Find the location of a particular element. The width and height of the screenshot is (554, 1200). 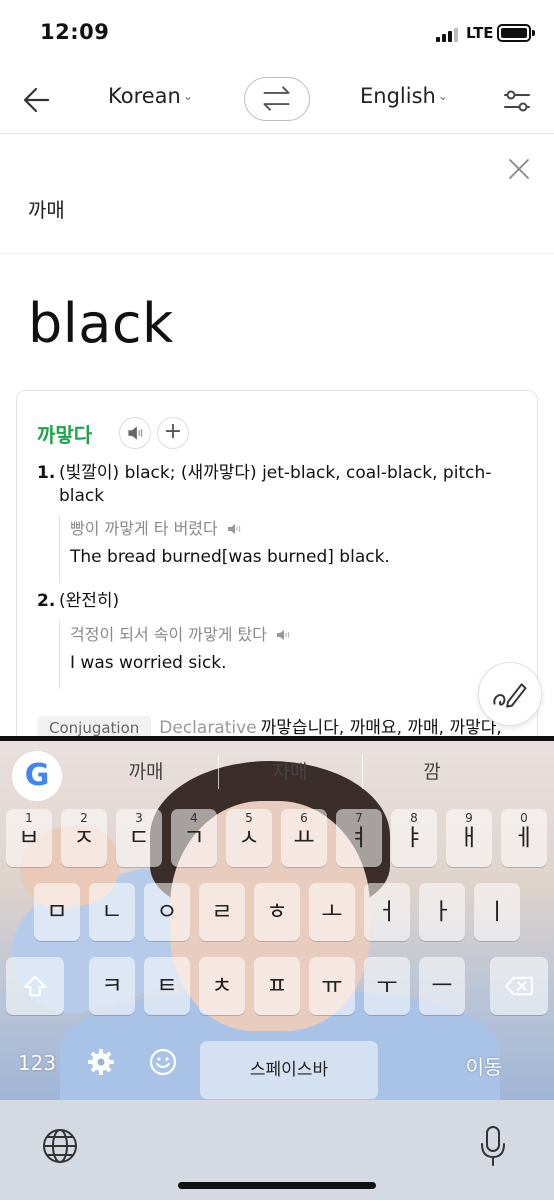

key-label: ㄱ is located at coordinates (194, 838).